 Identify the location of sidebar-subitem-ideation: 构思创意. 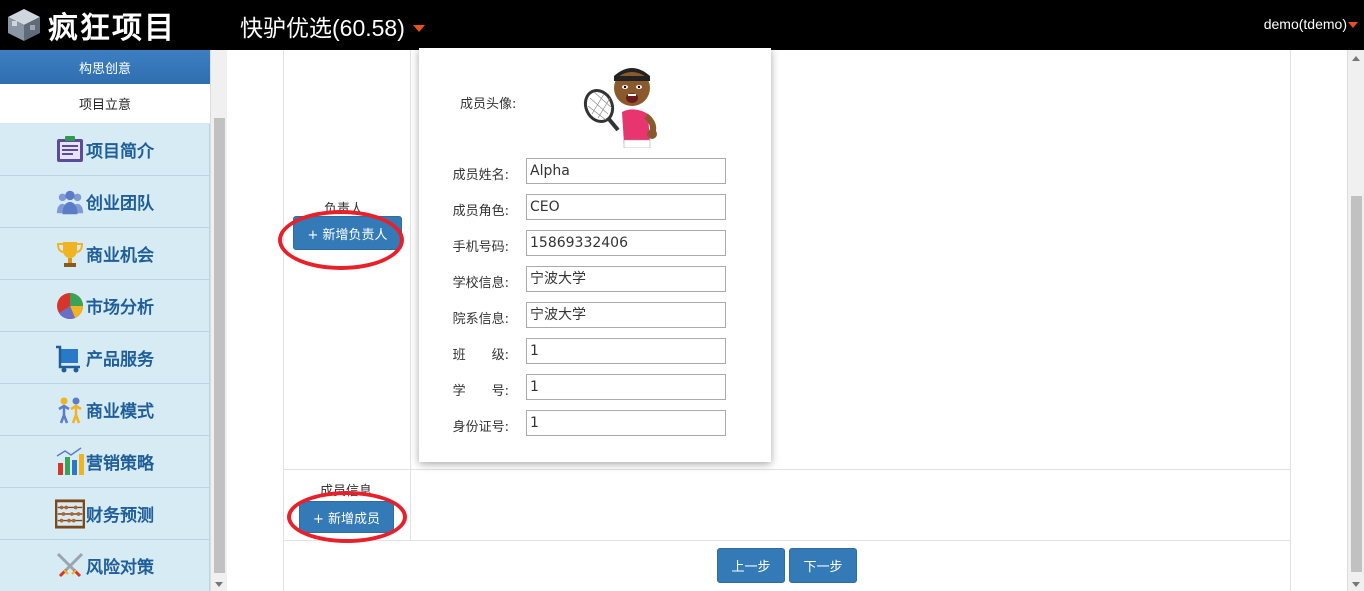
(105, 67).